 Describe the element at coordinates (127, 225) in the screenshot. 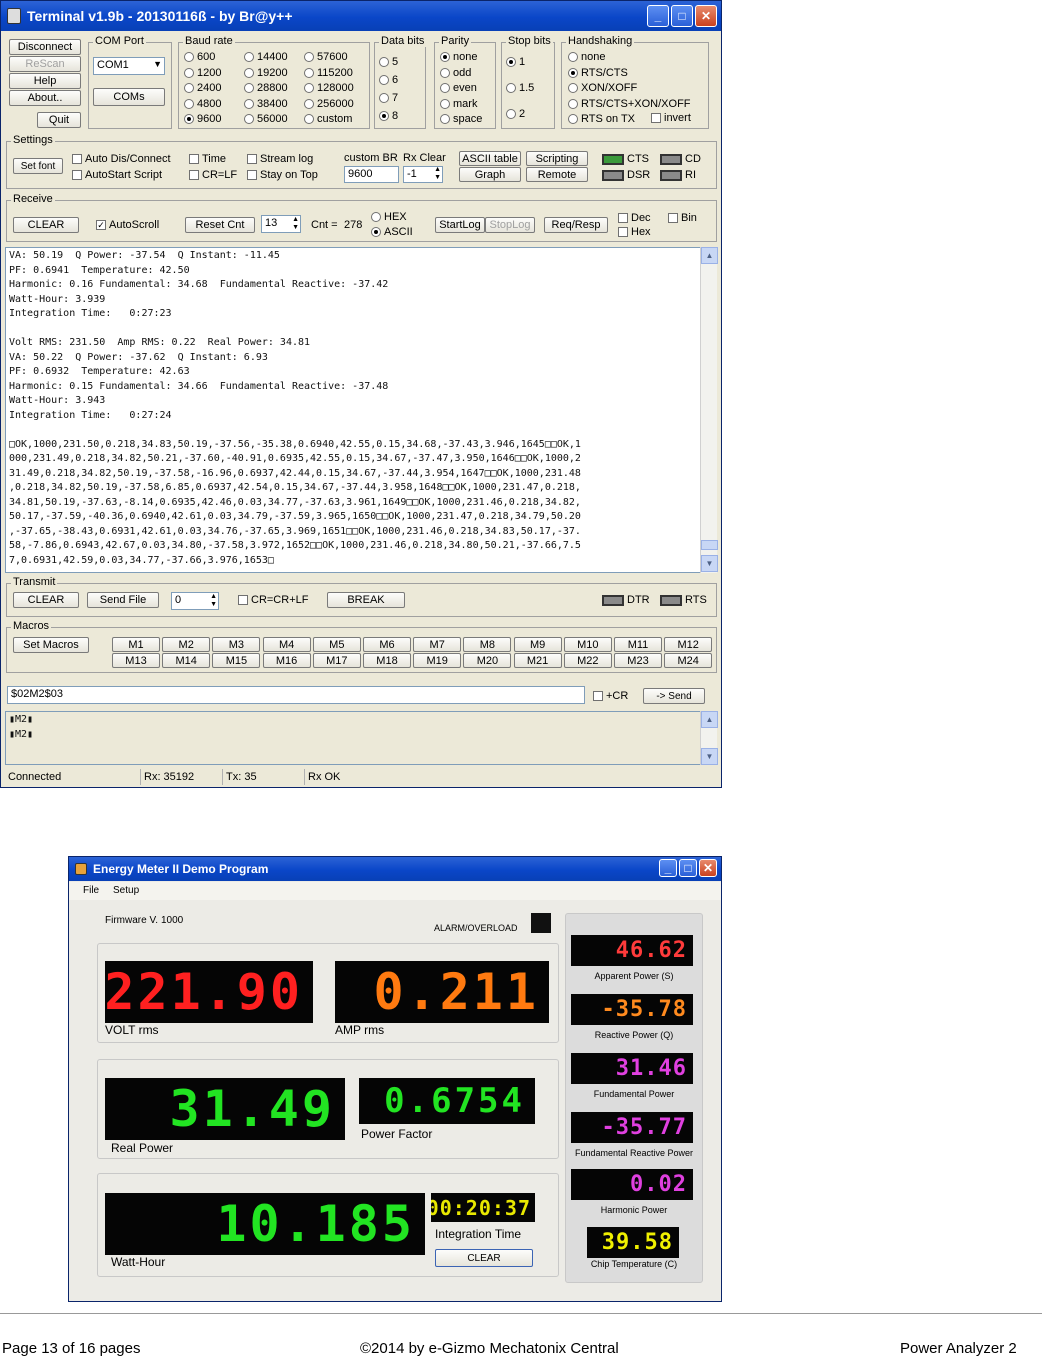

I see `autoscroll-checkbox: ✓ AutoScroll` at that location.